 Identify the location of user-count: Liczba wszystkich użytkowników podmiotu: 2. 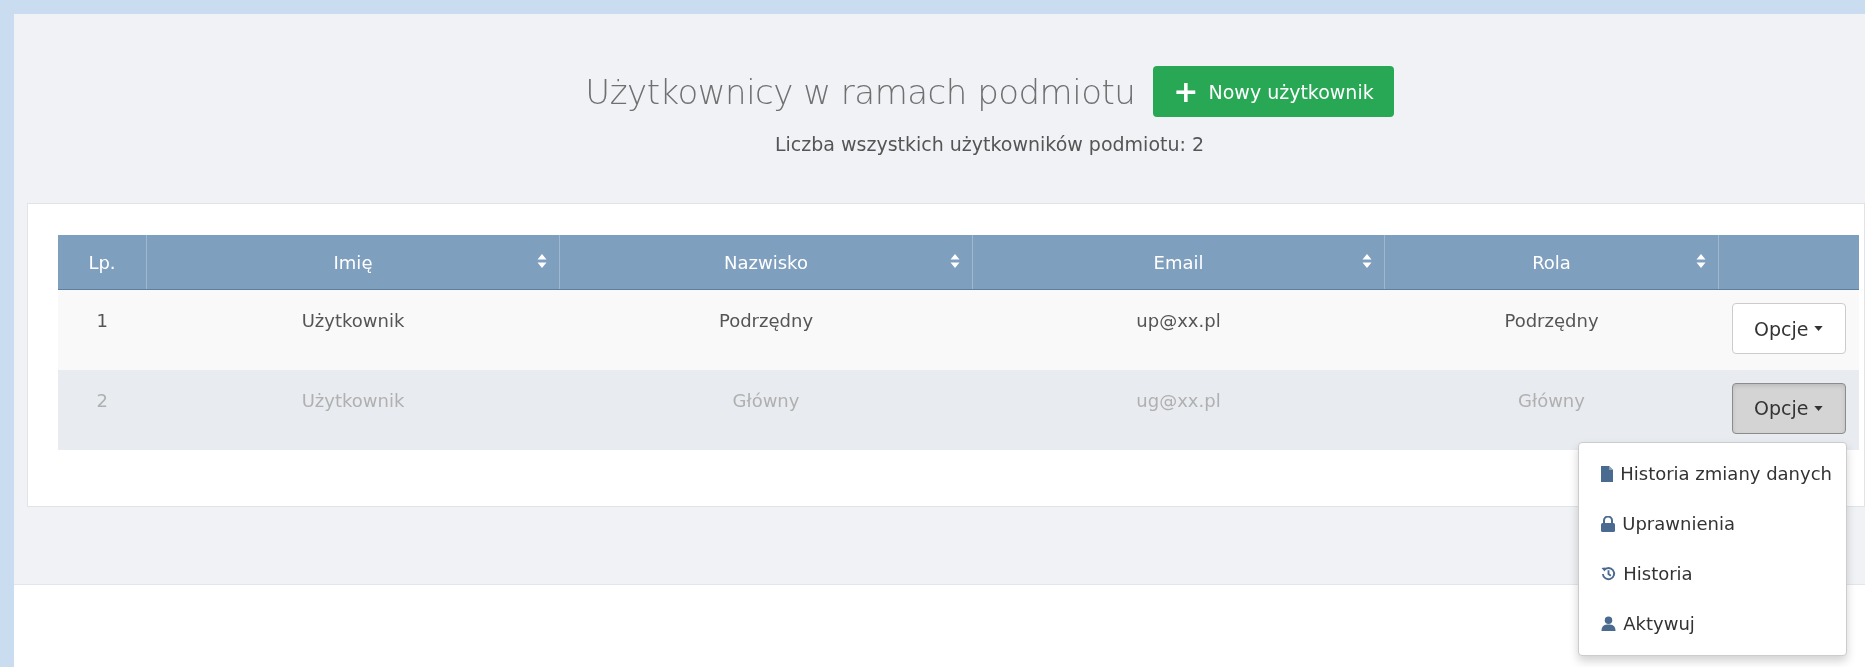
(989, 144).